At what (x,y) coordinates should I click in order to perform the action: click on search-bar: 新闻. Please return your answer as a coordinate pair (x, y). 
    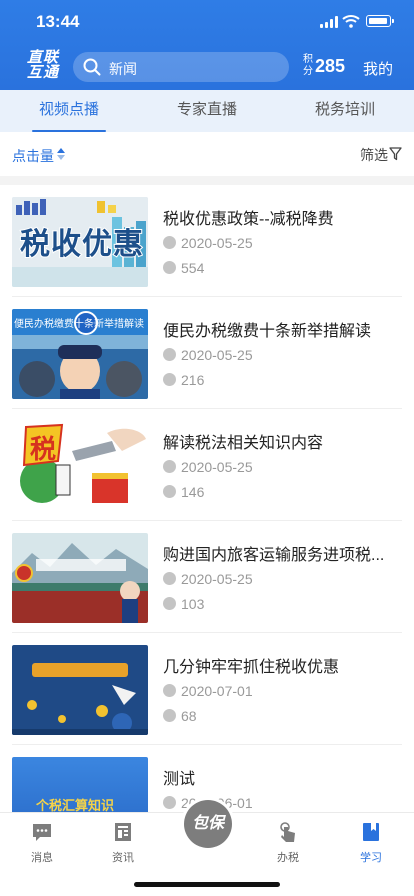
    Looking at the image, I should click on (181, 67).